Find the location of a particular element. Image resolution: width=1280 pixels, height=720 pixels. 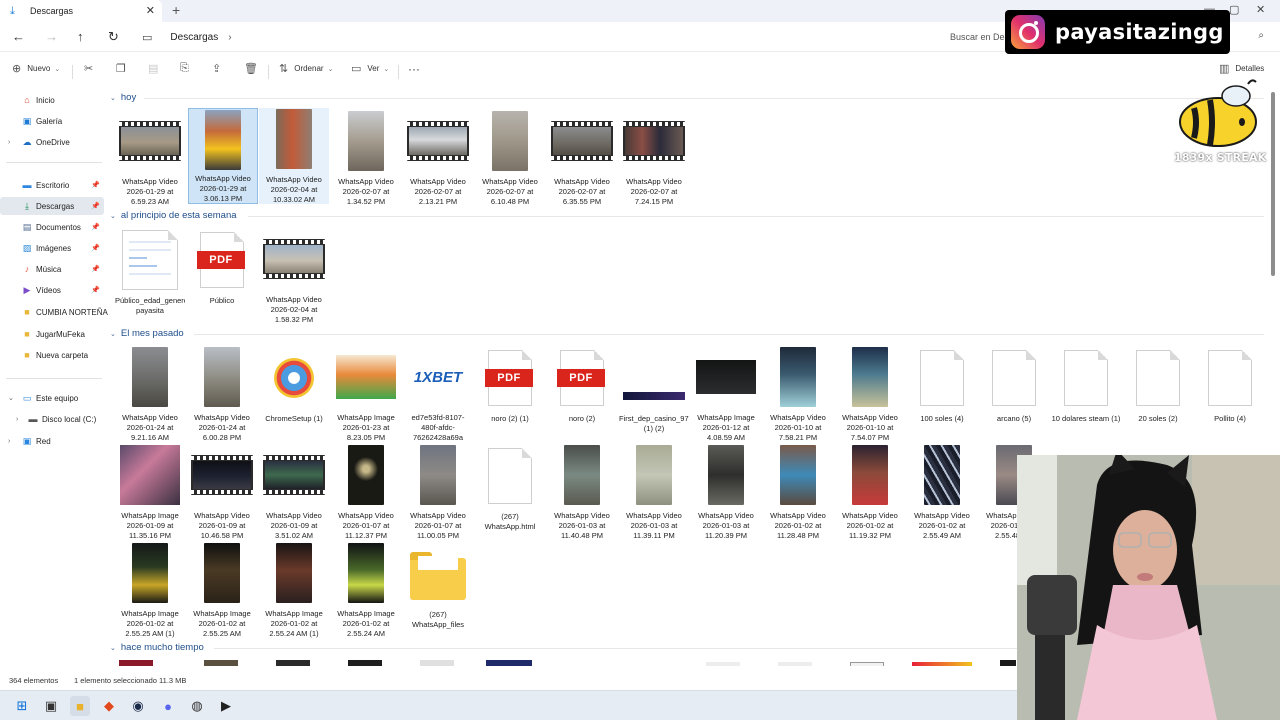

file-item: WhatsApp Video 2026-01-02 at 11.28.48 PM is located at coordinates (798, 492).